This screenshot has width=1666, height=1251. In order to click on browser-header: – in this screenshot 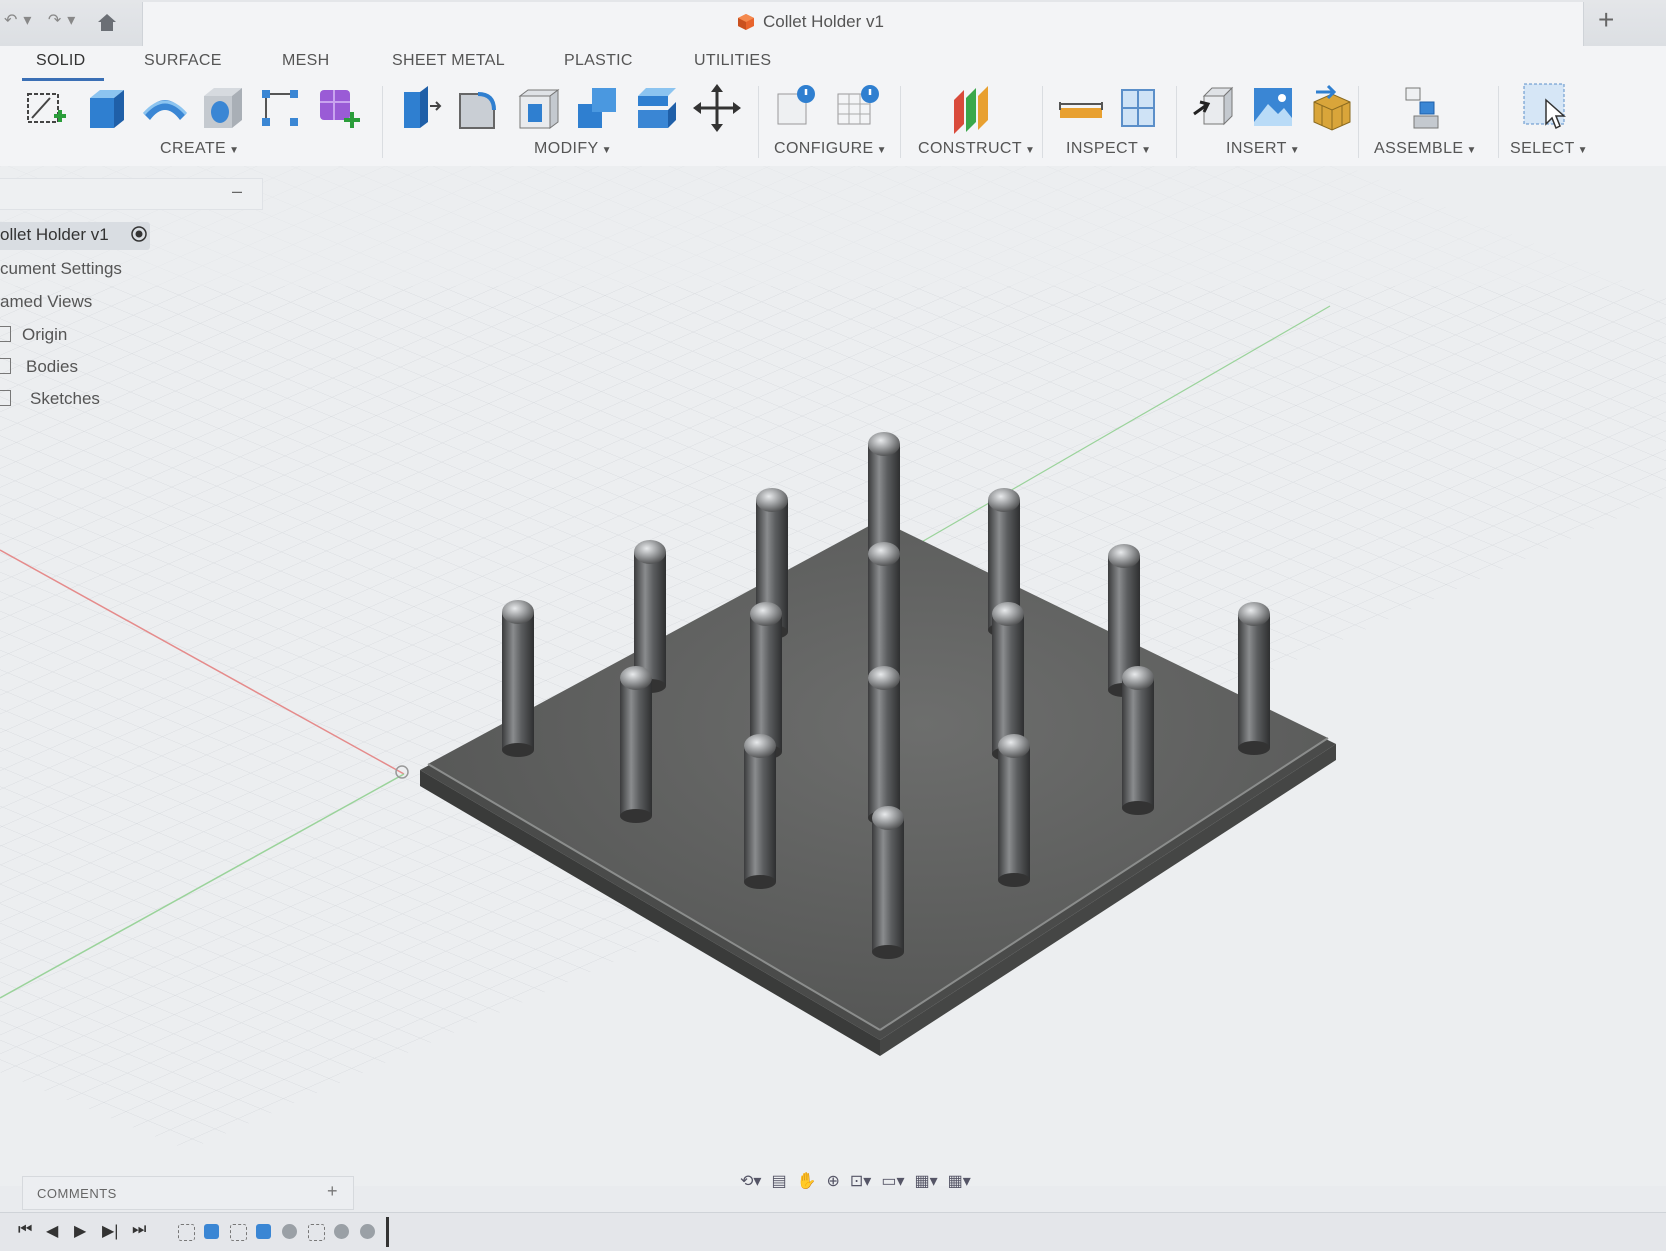, I will do `click(131, 194)`.